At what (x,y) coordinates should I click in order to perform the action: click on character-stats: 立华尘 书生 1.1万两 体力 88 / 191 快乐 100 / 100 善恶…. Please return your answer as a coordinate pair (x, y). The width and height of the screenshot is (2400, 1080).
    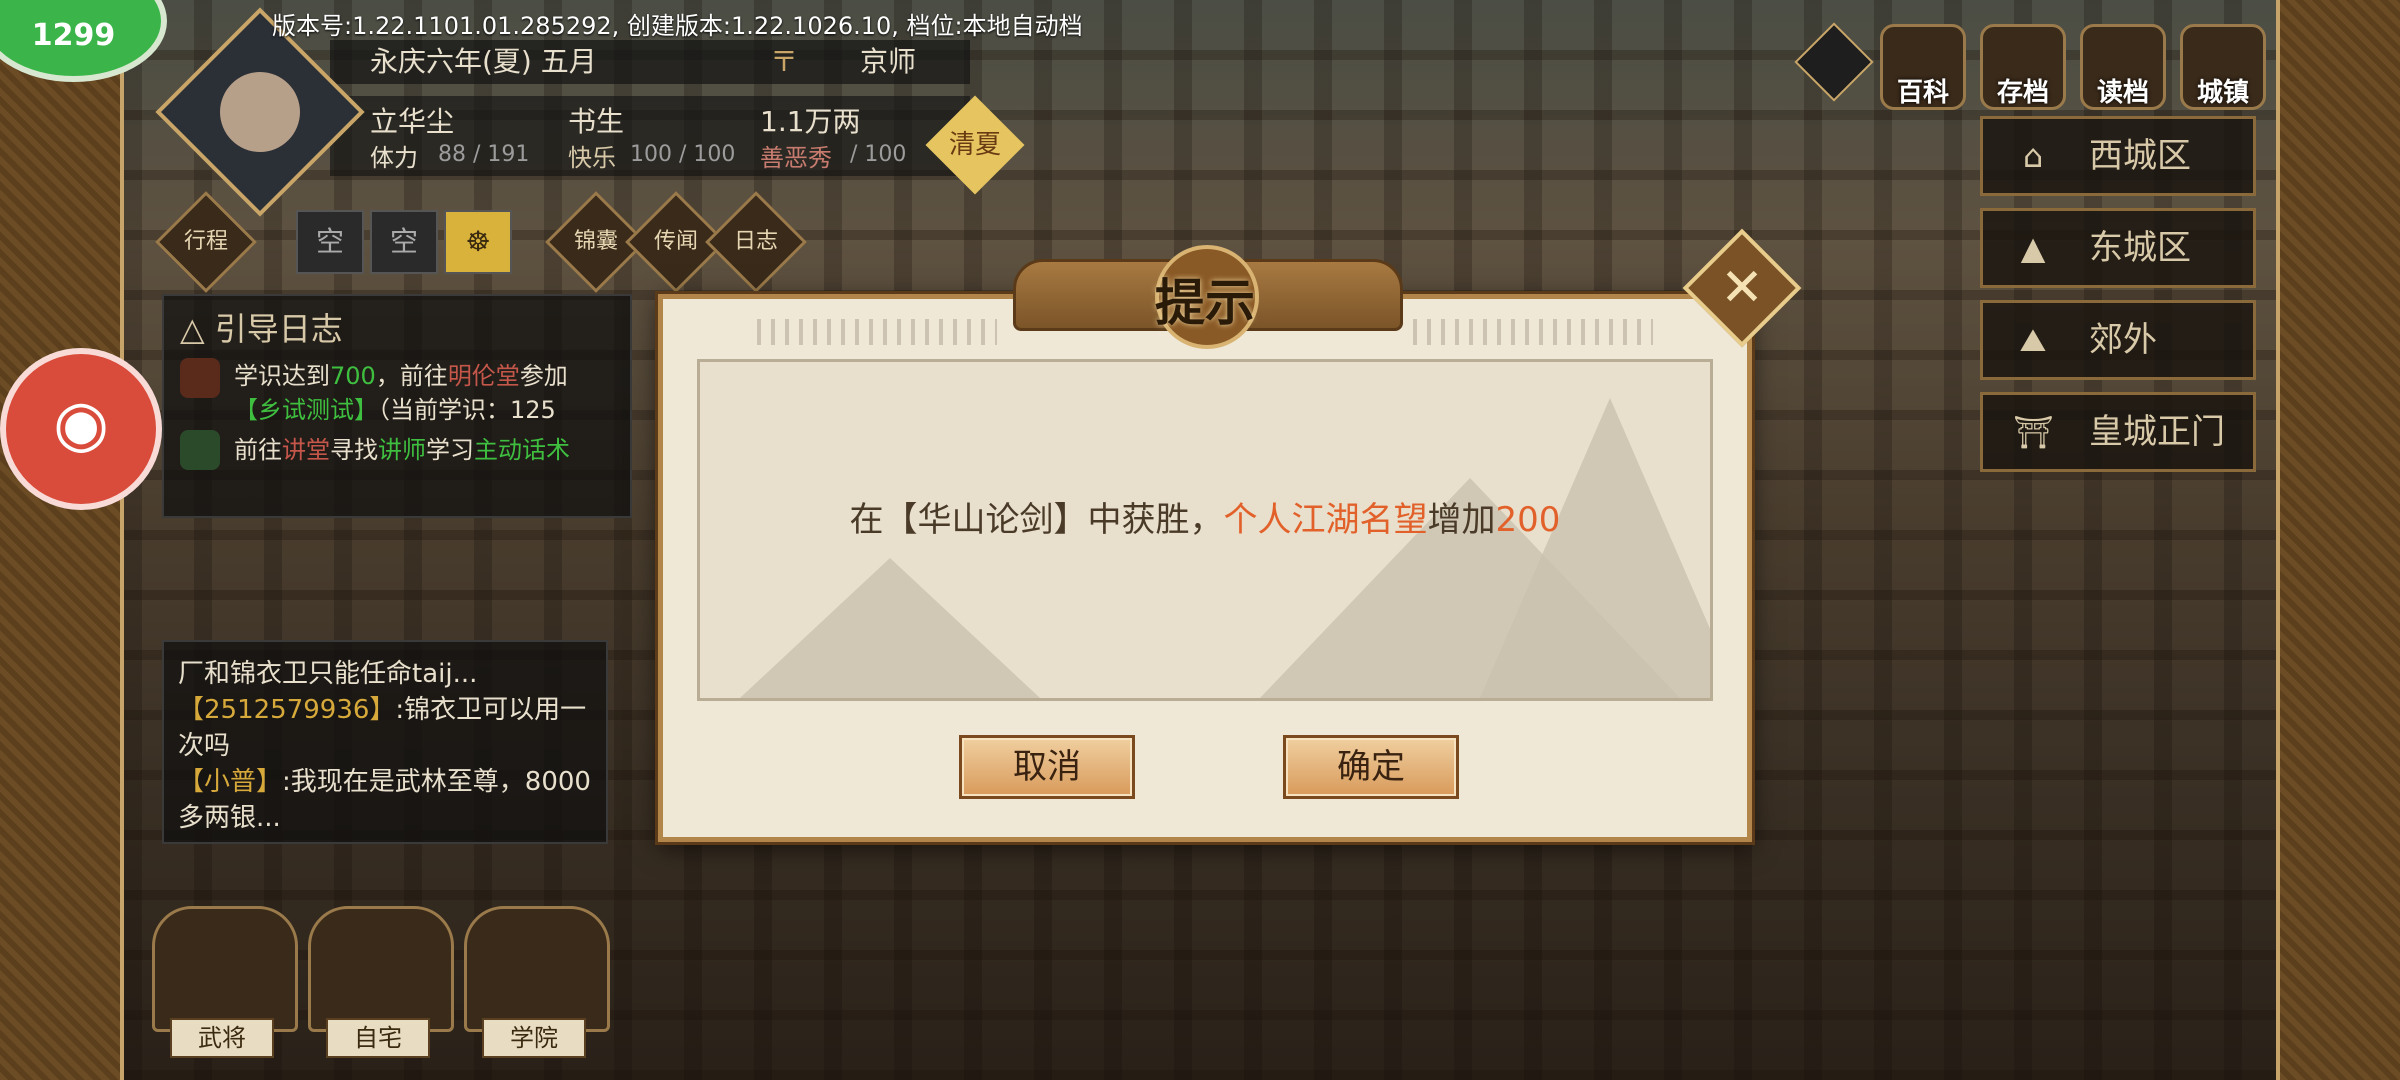
    Looking at the image, I should click on (650, 136).